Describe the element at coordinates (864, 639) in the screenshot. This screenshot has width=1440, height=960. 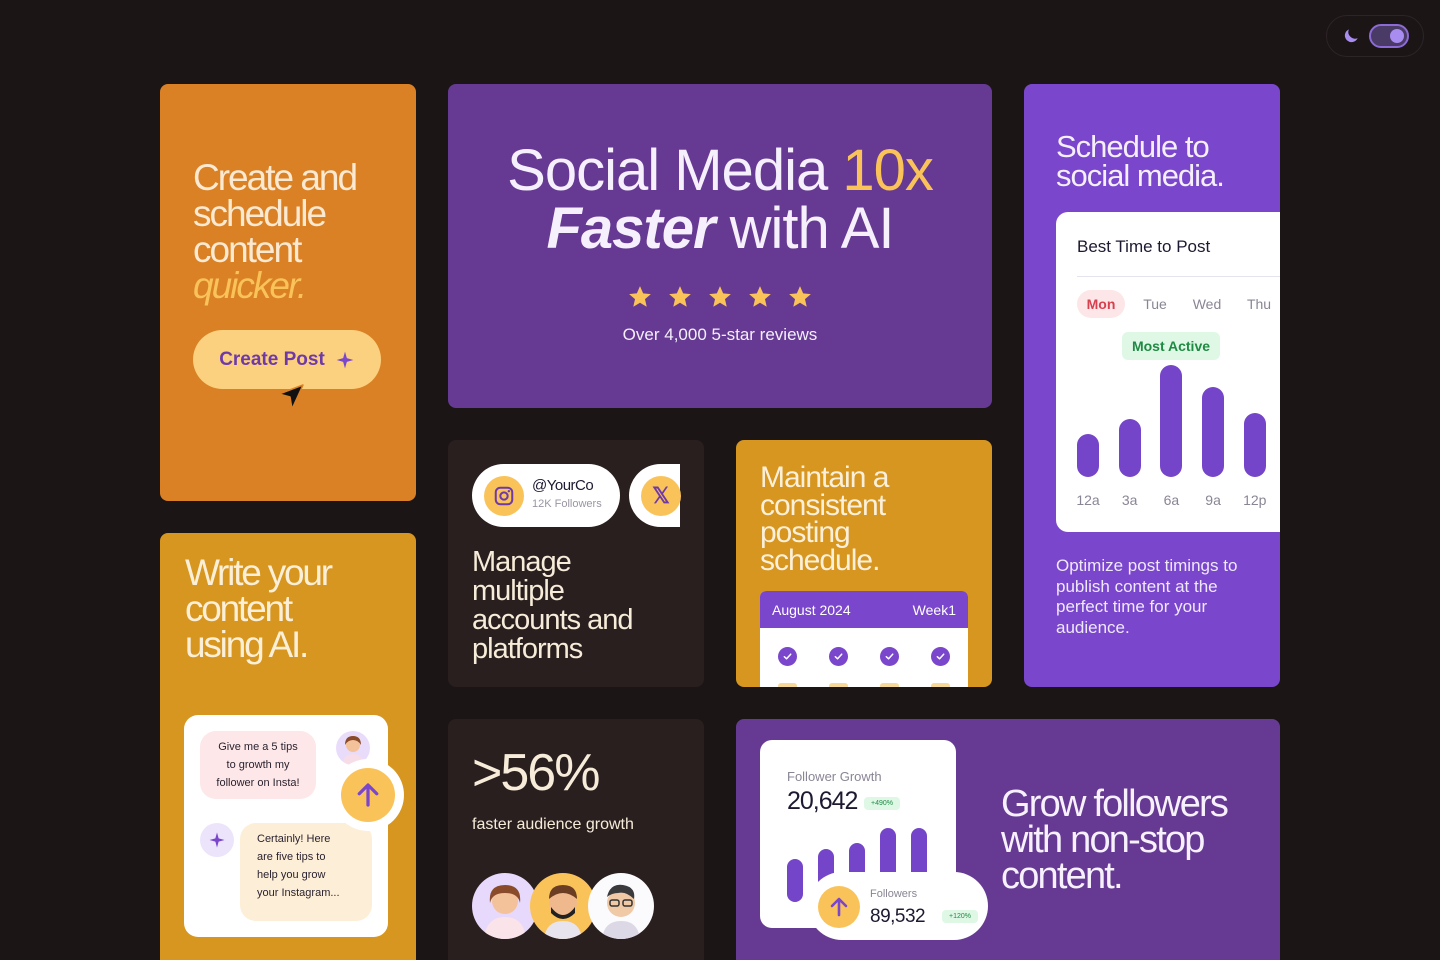
I see `calendar-widget: August 2024 Week1` at that location.